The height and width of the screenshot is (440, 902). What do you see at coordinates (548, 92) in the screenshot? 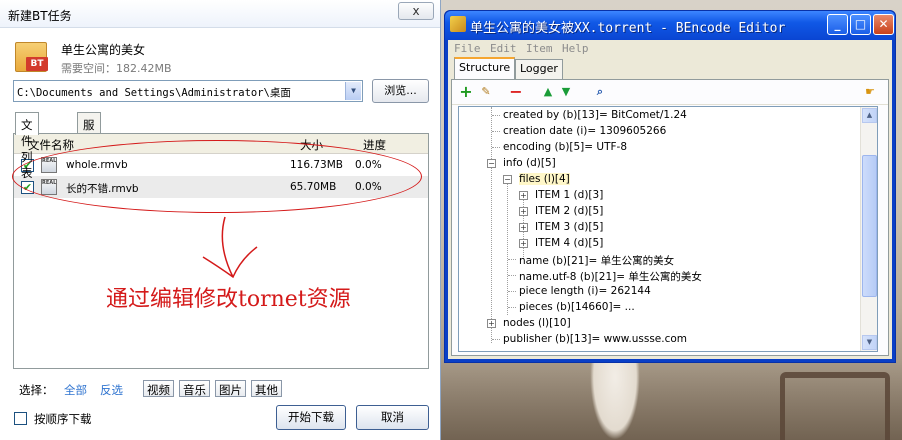
I see `move-up-icon: ▲` at bounding box center [548, 92].